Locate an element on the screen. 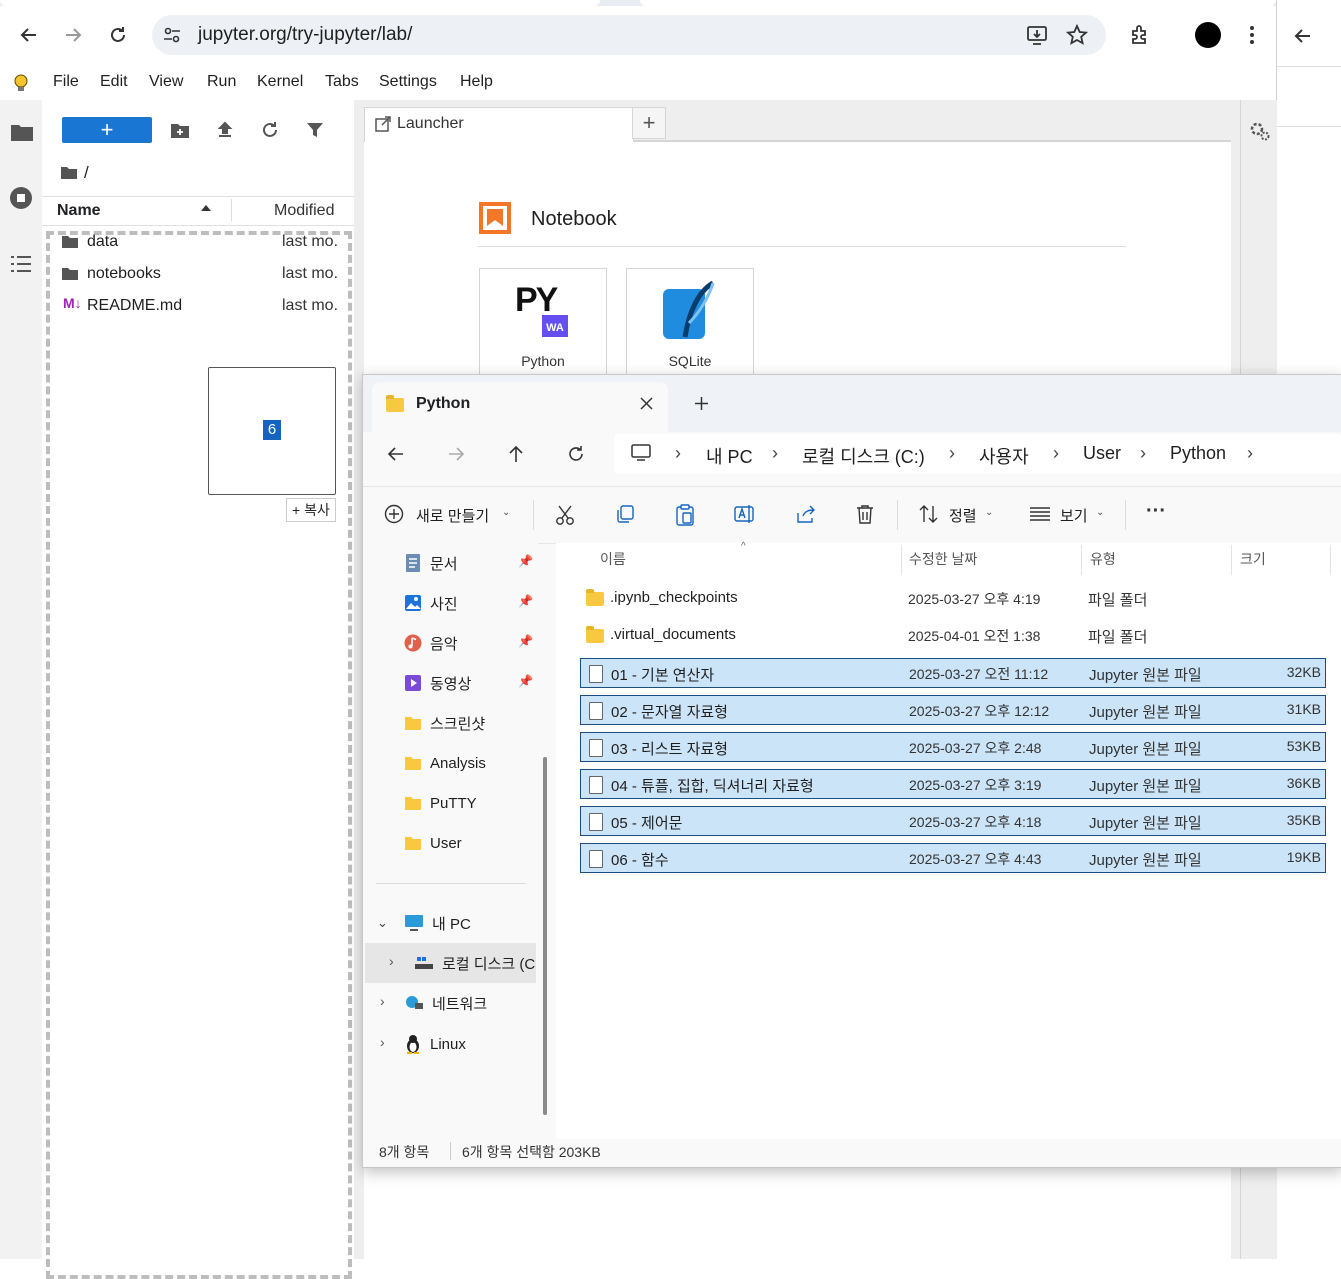  menu-run: Run is located at coordinates (221, 82).